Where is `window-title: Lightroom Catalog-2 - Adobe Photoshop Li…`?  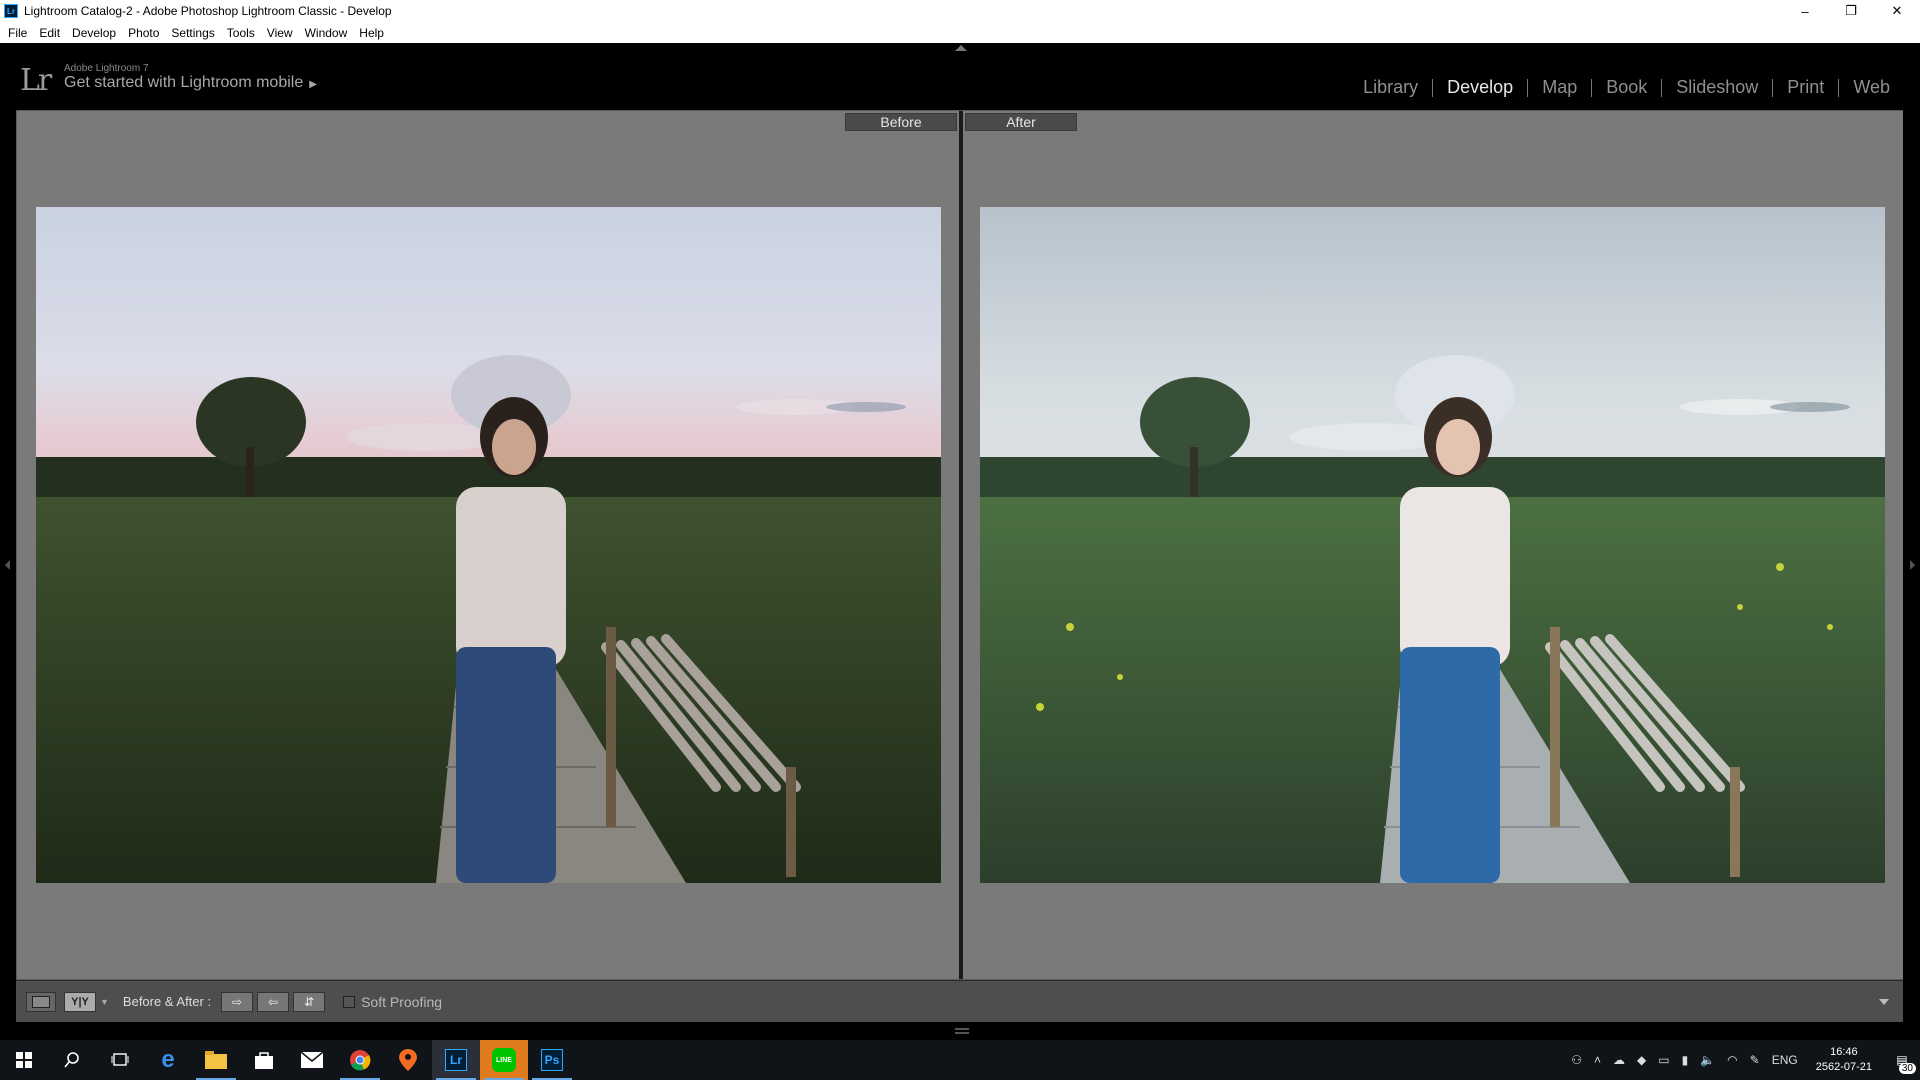 window-title: Lightroom Catalog-2 - Adobe Photoshop Li… is located at coordinates (208, 11).